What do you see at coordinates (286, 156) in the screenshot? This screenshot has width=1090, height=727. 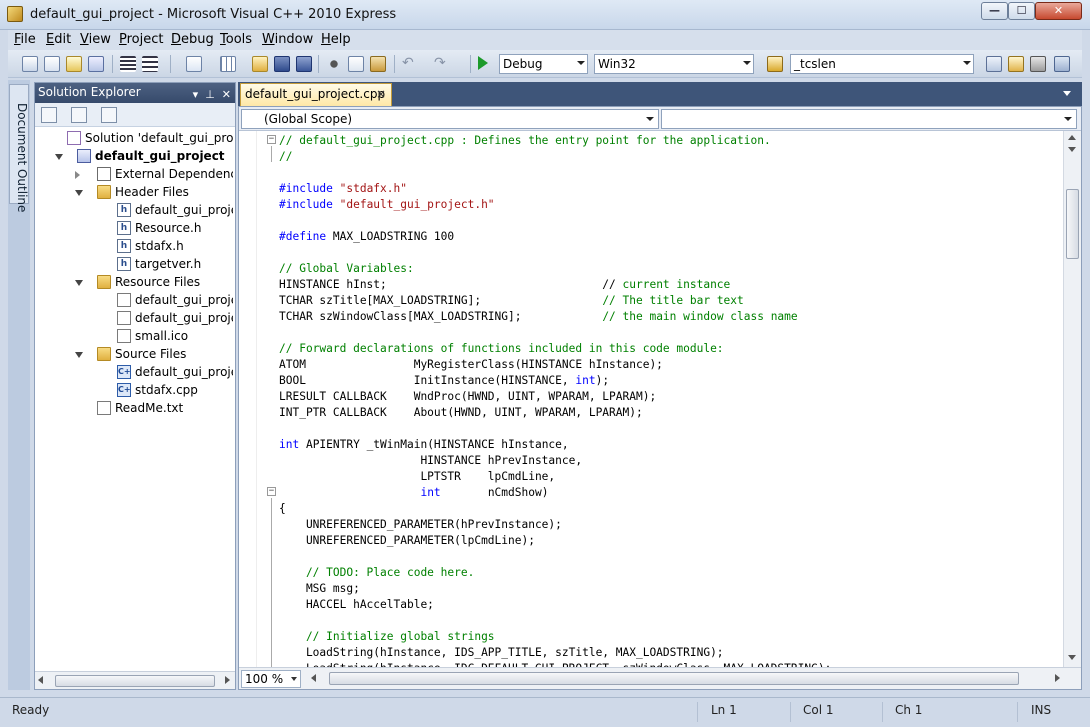 I see `code-line: //` at bounding box center [286, 156].